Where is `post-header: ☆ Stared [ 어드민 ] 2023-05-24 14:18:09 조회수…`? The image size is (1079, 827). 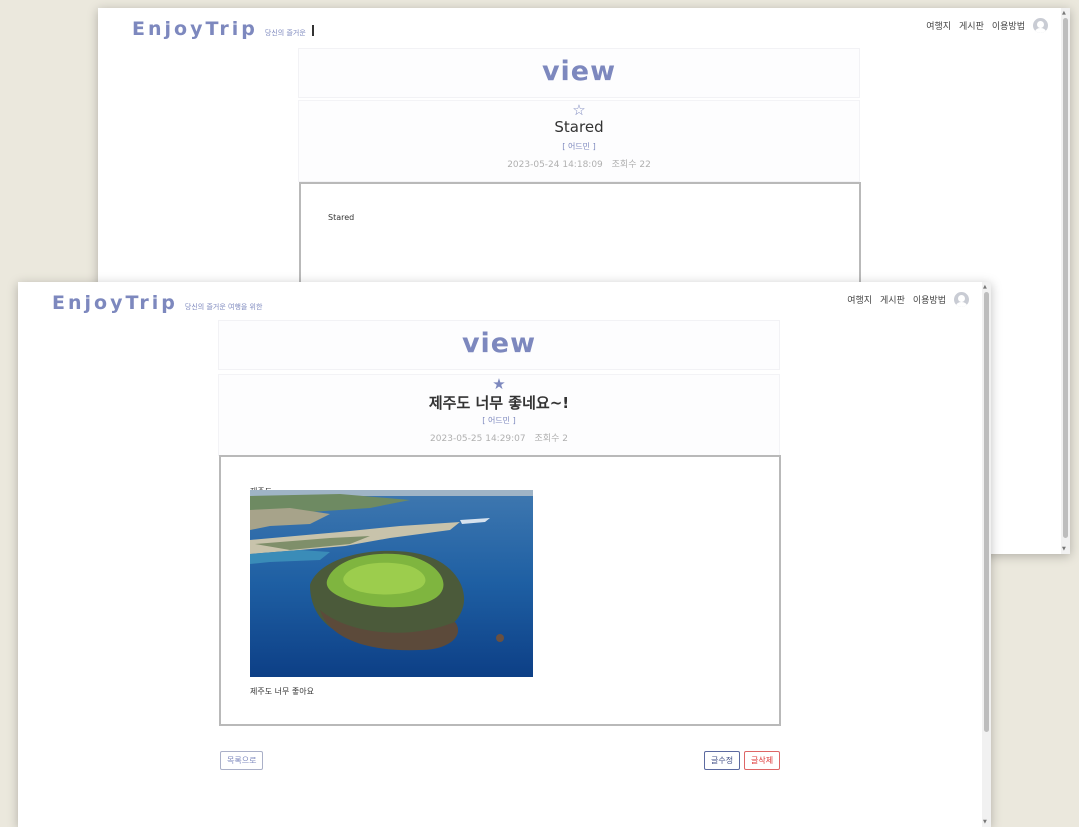 post-header: ☆ Stared [ 어드민 ] 2023-05-24 14:18:09 조회수… is located at coordinates (579, 141).